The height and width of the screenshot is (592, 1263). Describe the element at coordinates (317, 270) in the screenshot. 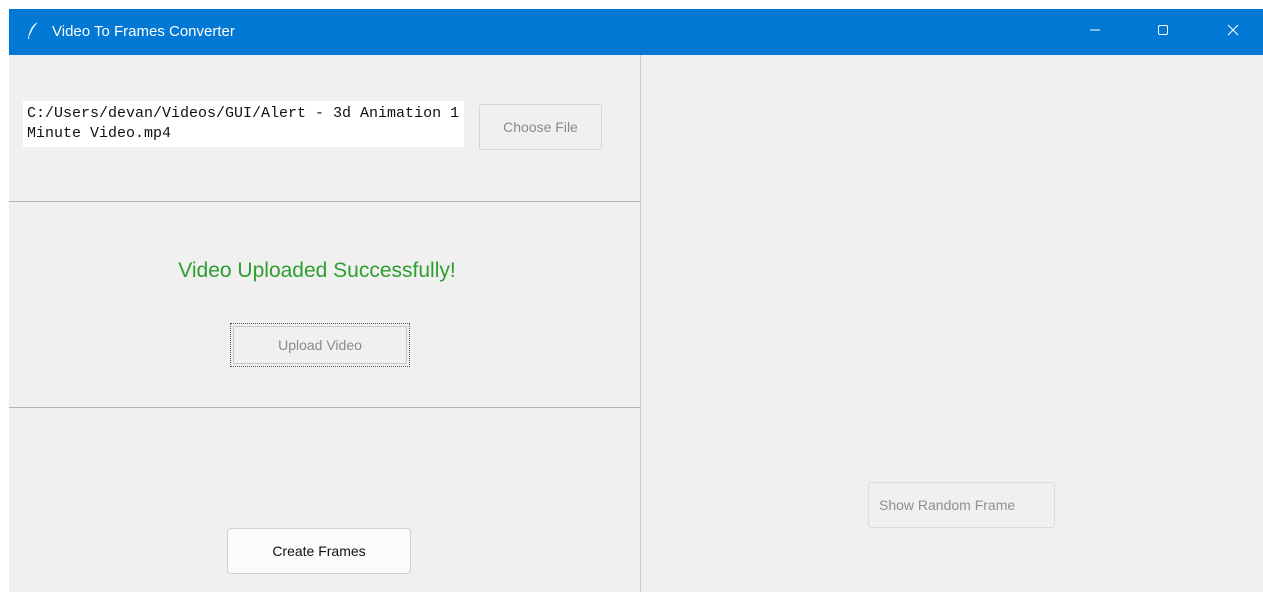

I see `upload-status-message: Video Uploaded Successfully!` at that location.